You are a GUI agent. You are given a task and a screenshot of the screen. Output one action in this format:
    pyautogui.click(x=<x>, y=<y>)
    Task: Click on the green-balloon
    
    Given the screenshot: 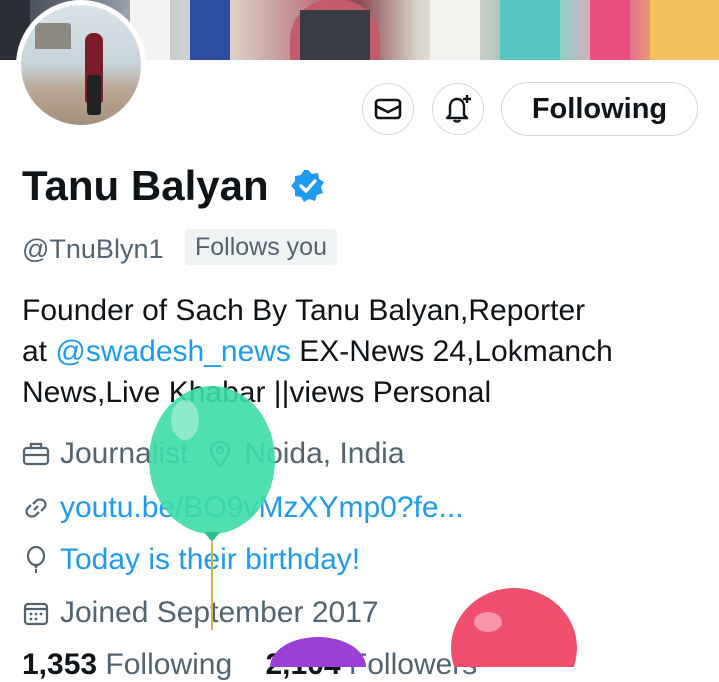 What is the action you would take?
    pyautogui.click(x=212, y=508)
    